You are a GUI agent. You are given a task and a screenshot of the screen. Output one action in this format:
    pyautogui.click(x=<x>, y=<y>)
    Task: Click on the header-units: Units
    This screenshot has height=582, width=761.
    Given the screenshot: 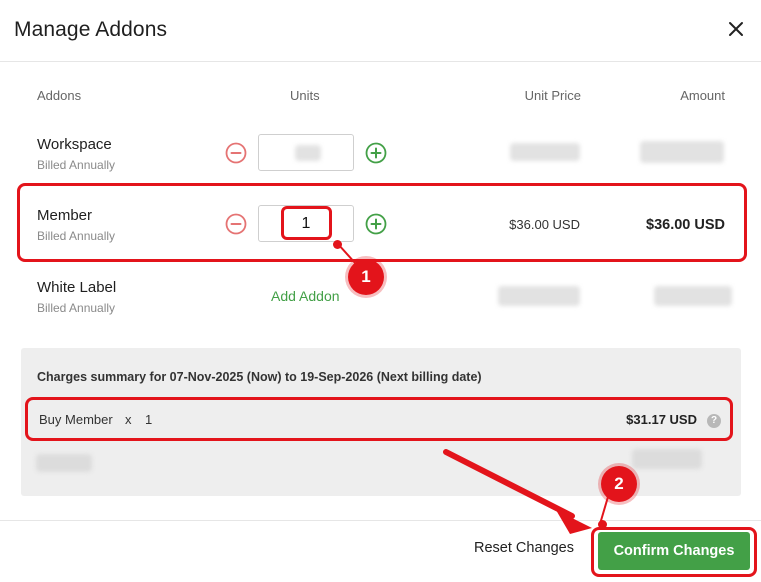 What is the action you would take?
    pyautogui.click(x=305, y=95)
    